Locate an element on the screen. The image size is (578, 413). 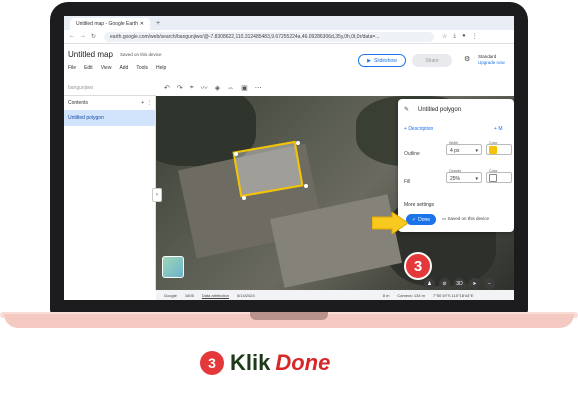
caption-text: Klik Done is located at coordinates (280, 362).